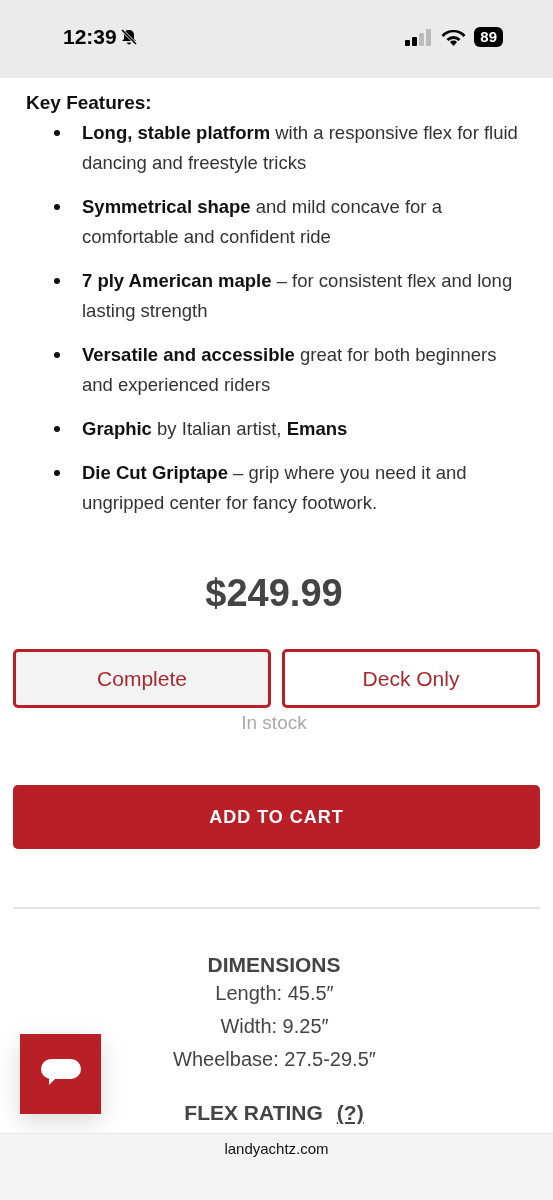 Image resolution: width=553 pixels, height=1200 pixels. I want to click on battery-indicator: 89, so click(488, 37).